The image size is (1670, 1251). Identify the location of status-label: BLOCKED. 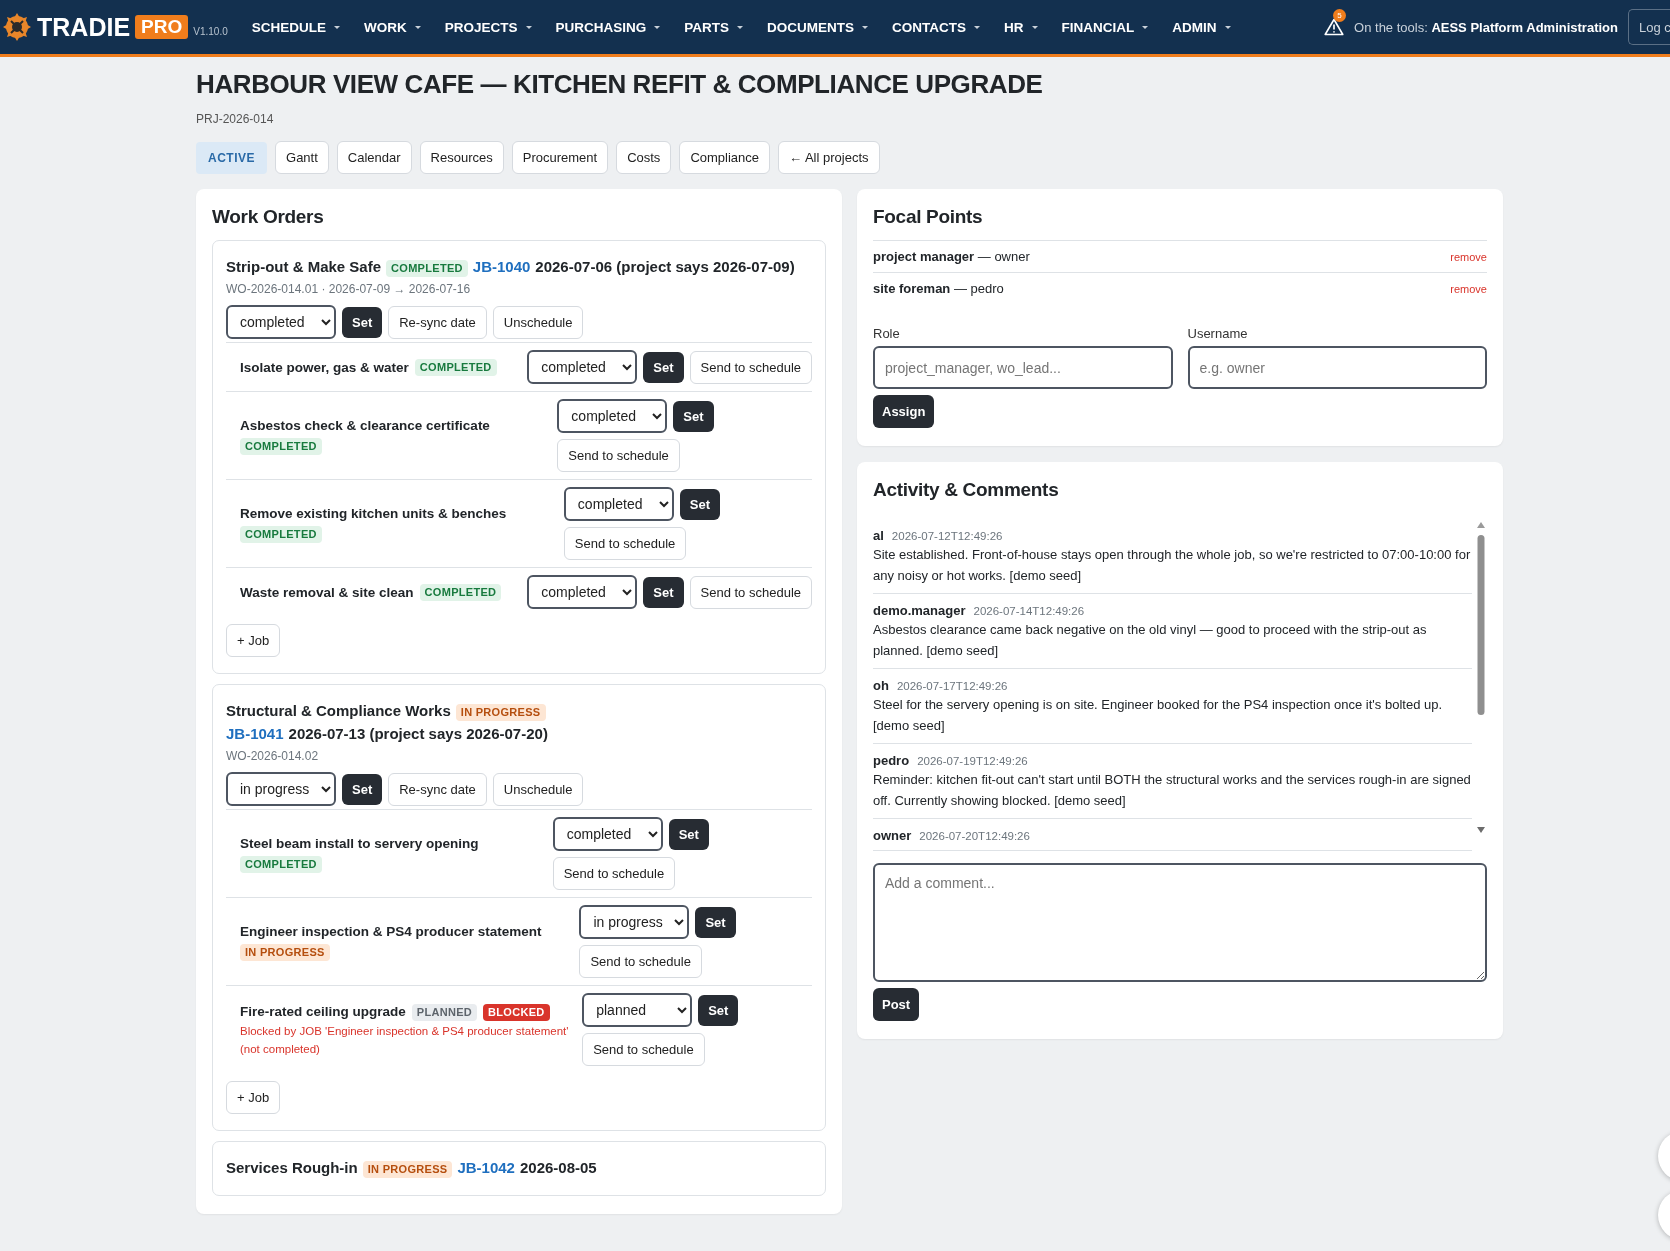
(516, 1012).